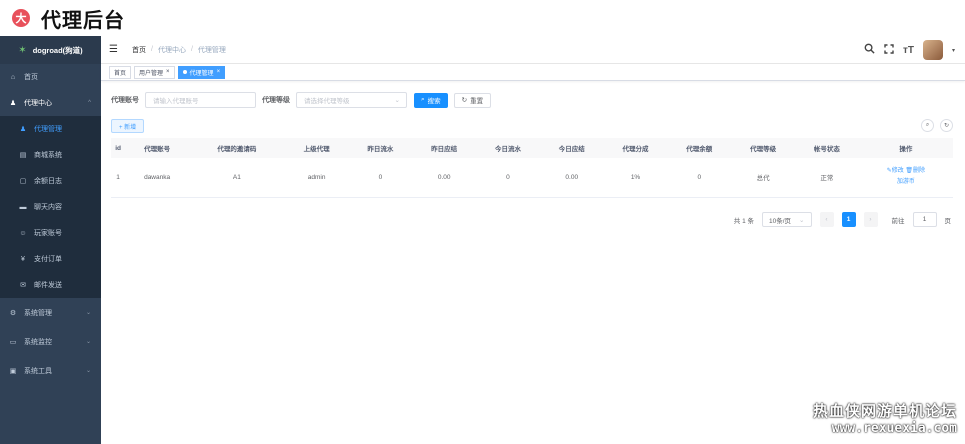 This screenshot has width=965, height=444. What do you see at coordinates (184, 72) in the screenshot?
I see `active-dot-icon` at bounding box center [184, 72].